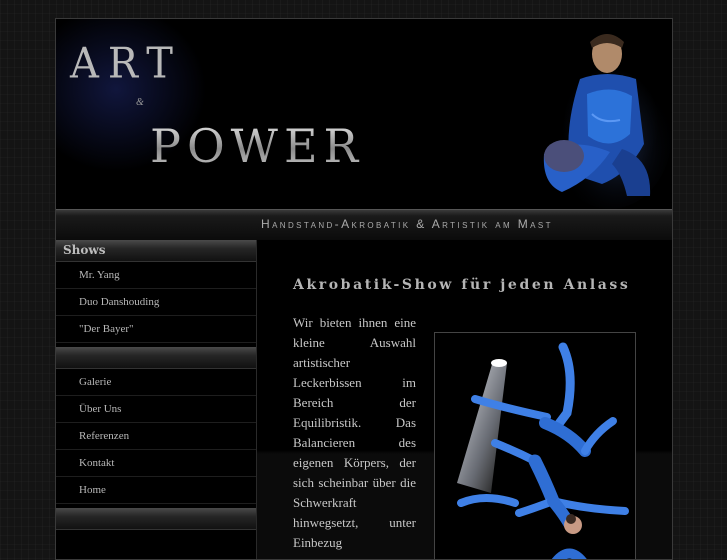 Image resolution: width=727 pixels, height=560 pixels. I want to click on sidebar-item-ueber-uns: Über Uns, so click(156, 409).